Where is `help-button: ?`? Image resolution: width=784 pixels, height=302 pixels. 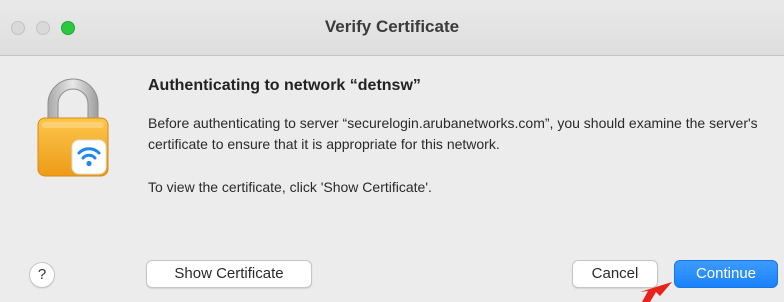
help-button: ? is located at coordinates (42, 275).